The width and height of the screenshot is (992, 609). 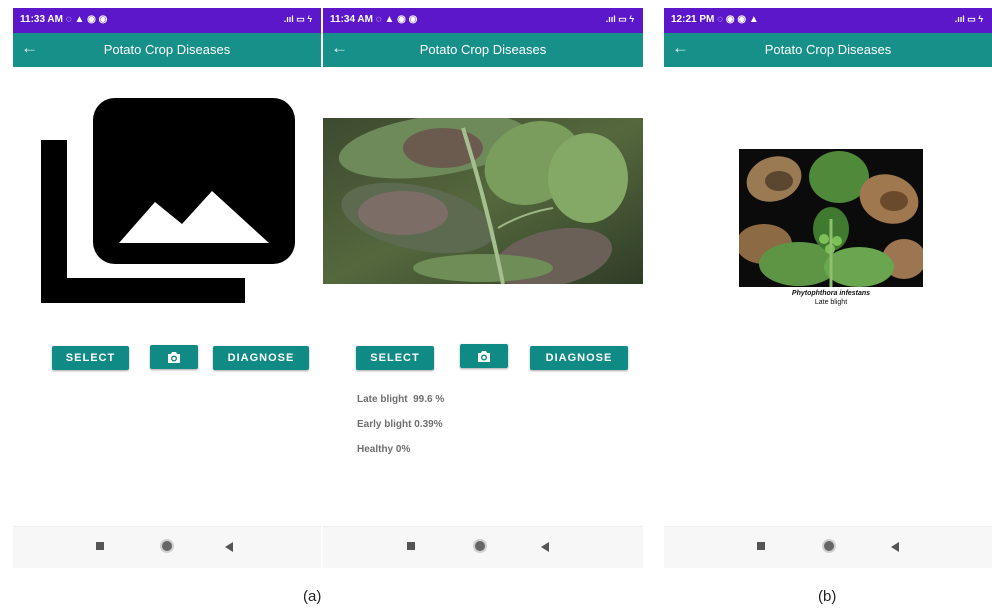 I want to click on result-healthy: Healthy 0%, so click(x=384, y=449).